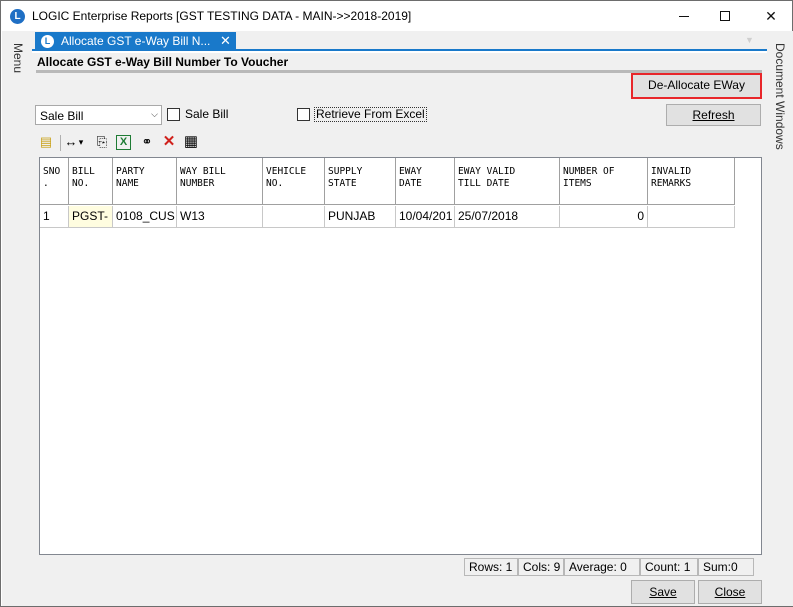 The width and height of the screenshot is (793, 607). What do you see at coordinates (360, 181) in the screenshot?
I see `column-header: SUPPLY STATE` at bounding box center [360, 181].